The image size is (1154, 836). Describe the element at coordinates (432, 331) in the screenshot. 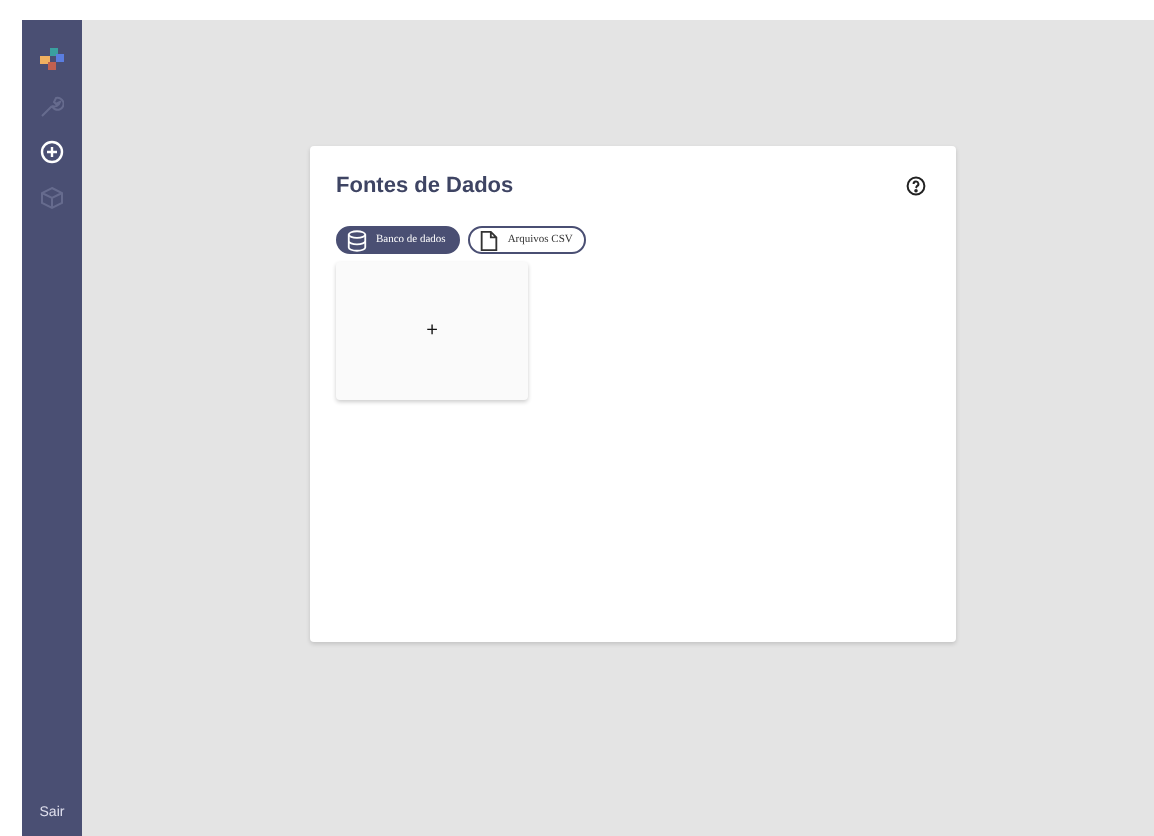

I see `add-source-card: +` at that location.